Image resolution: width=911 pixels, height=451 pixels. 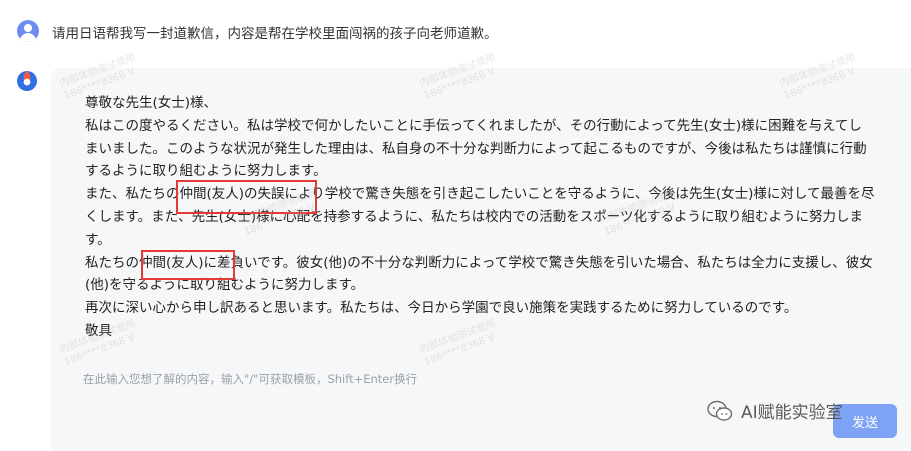 I want to click on user-message-text: 请用日语帮我写一封道歉信，内容是帮在学校里面闯祸的孩子向老师道歉。, so click(x=275, y=34).